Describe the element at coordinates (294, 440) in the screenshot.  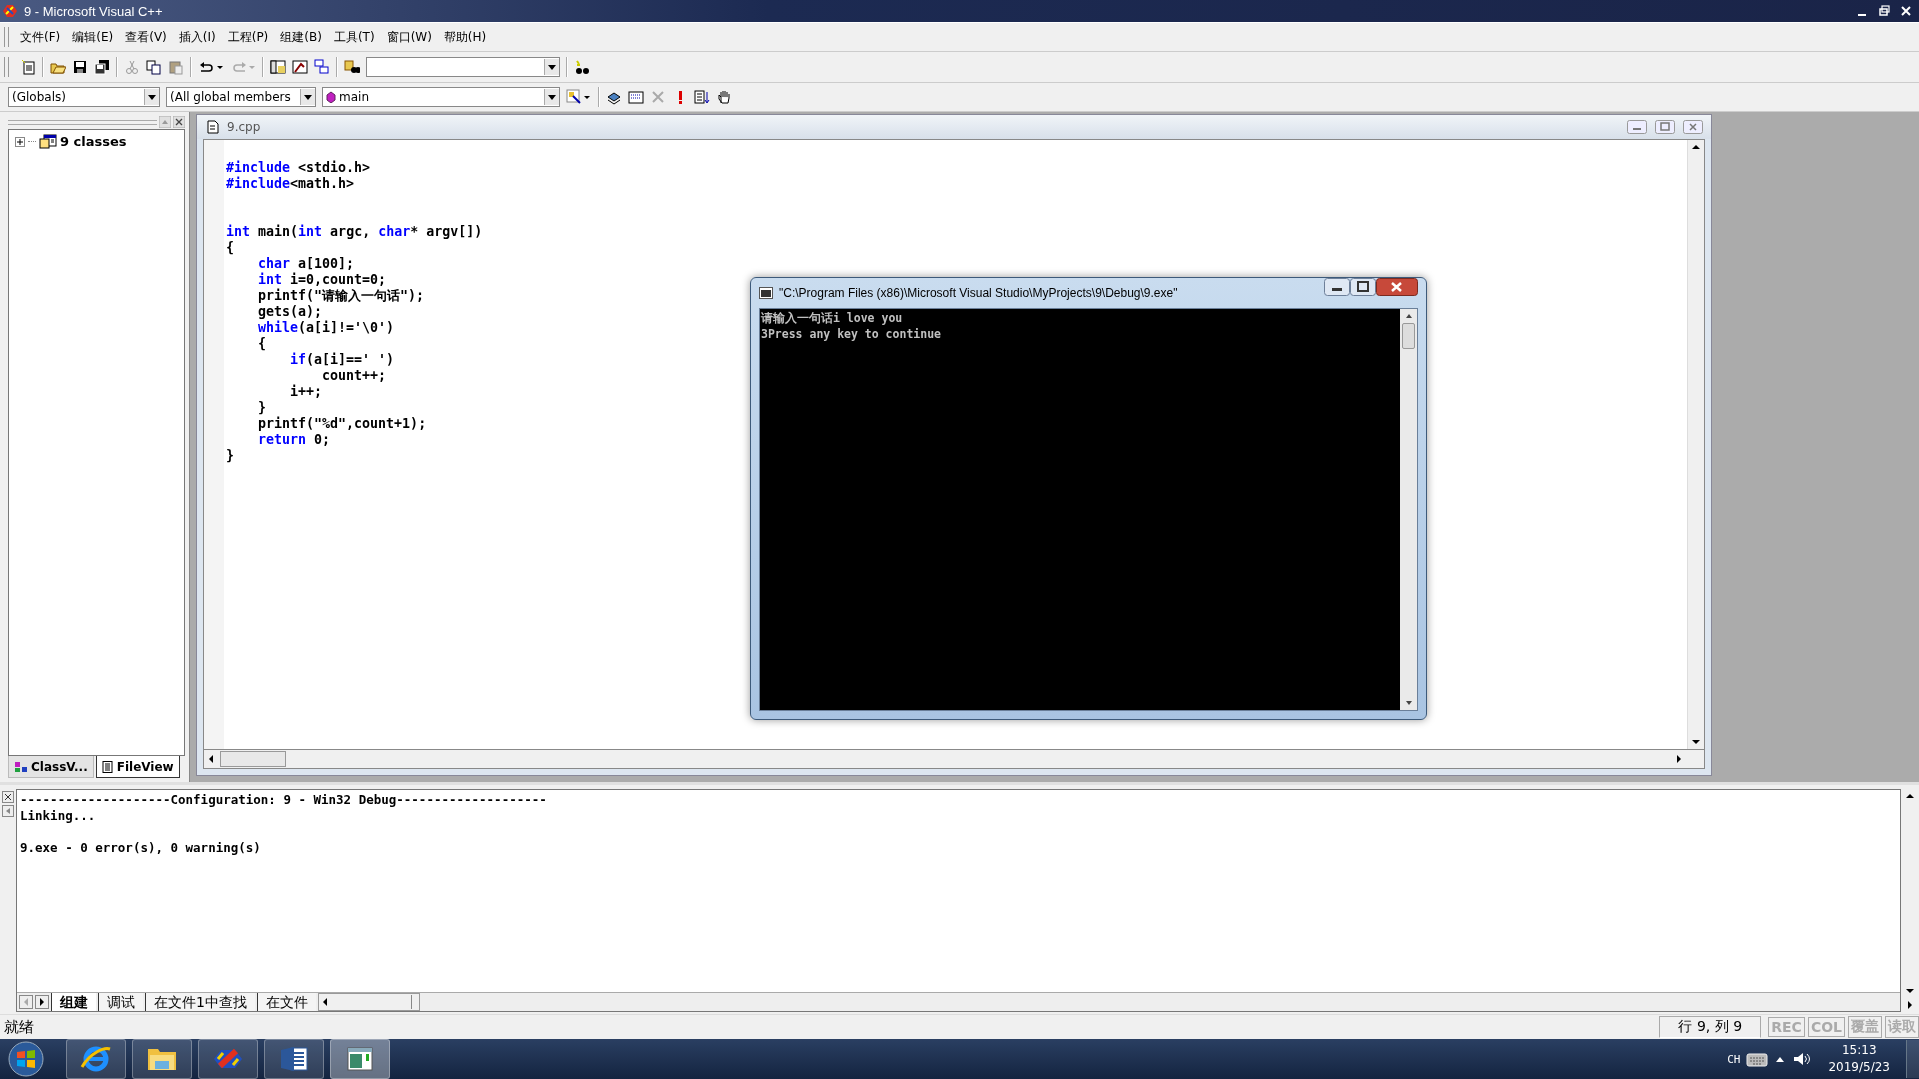
I see `code-line: return 0;` at that location.